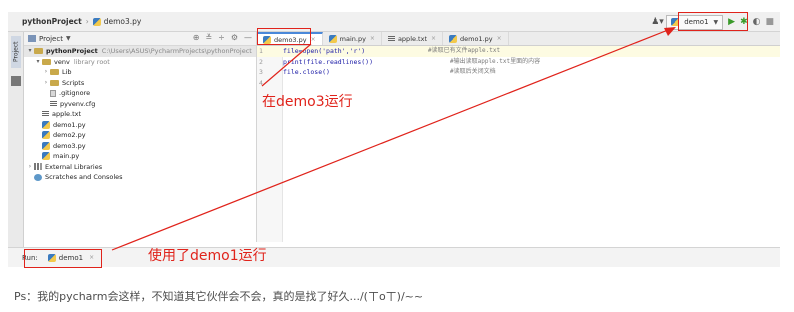  I want to click on tab-demo1-py: demo1.py ×, so click(476, 38).